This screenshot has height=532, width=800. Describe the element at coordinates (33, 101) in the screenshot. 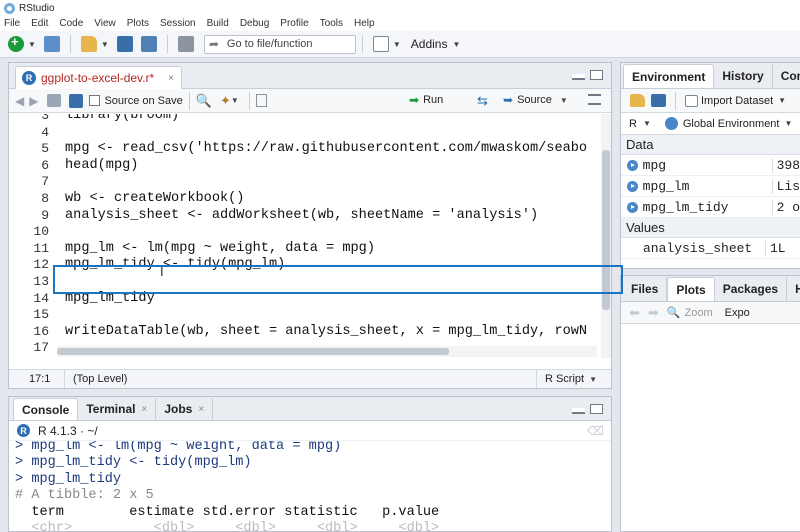

I see `forward-arrow-icon: ▶` at that location.